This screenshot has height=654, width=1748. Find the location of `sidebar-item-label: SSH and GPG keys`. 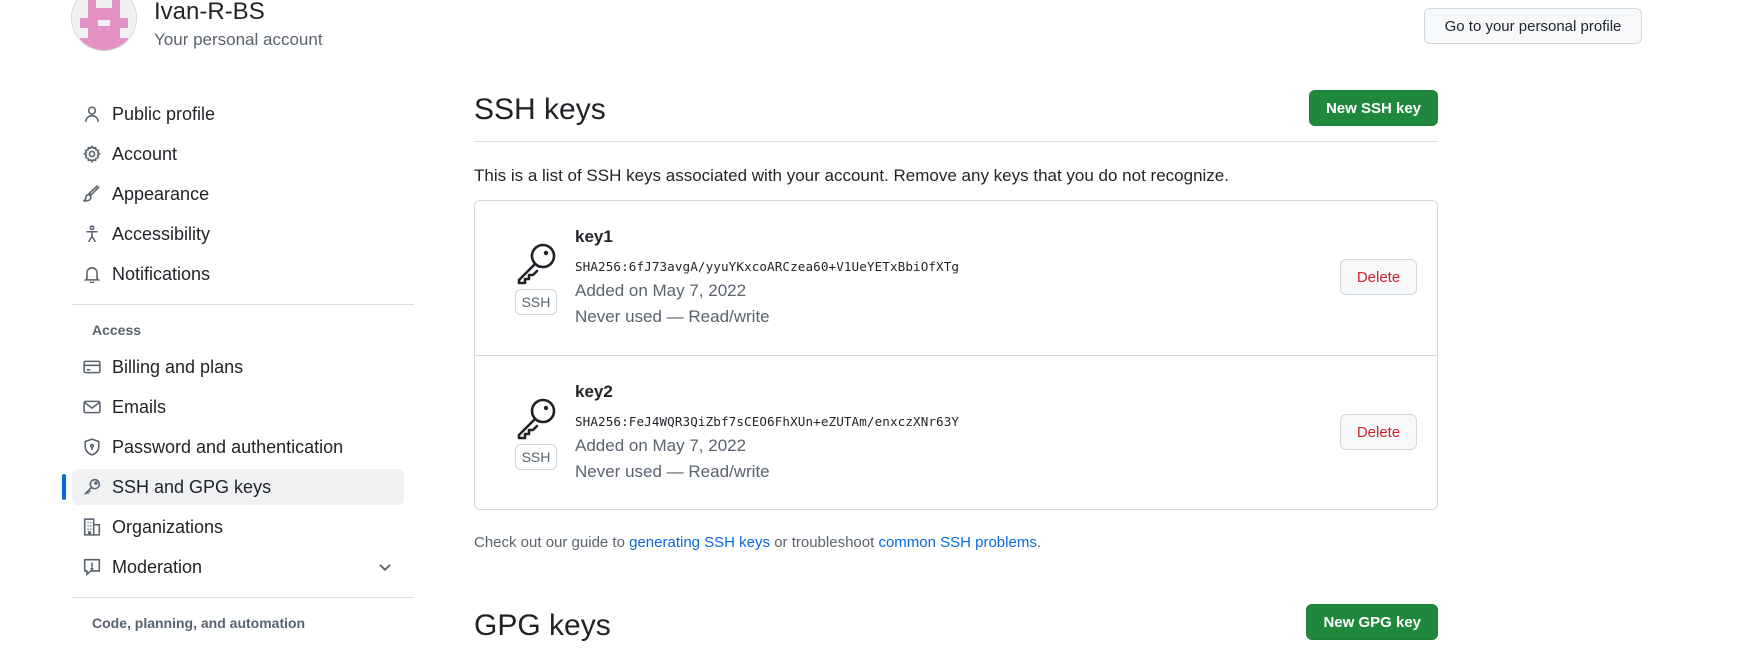

sidebar-item-label: SSH and GPG keys is located at coordinates (192, 486).